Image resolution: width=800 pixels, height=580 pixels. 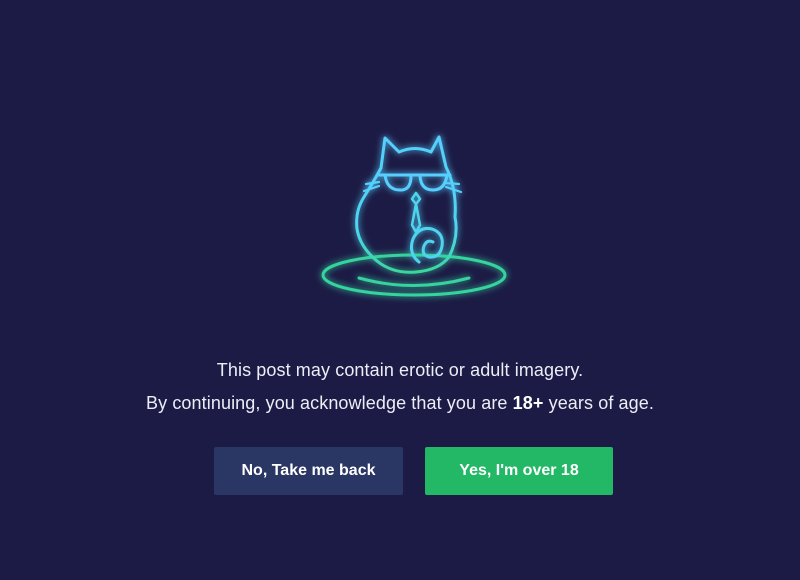 What do you see at coordinates (415, 217) in the screenshot?
I see `neon-cat-icon` at bounding box center [415, 217].